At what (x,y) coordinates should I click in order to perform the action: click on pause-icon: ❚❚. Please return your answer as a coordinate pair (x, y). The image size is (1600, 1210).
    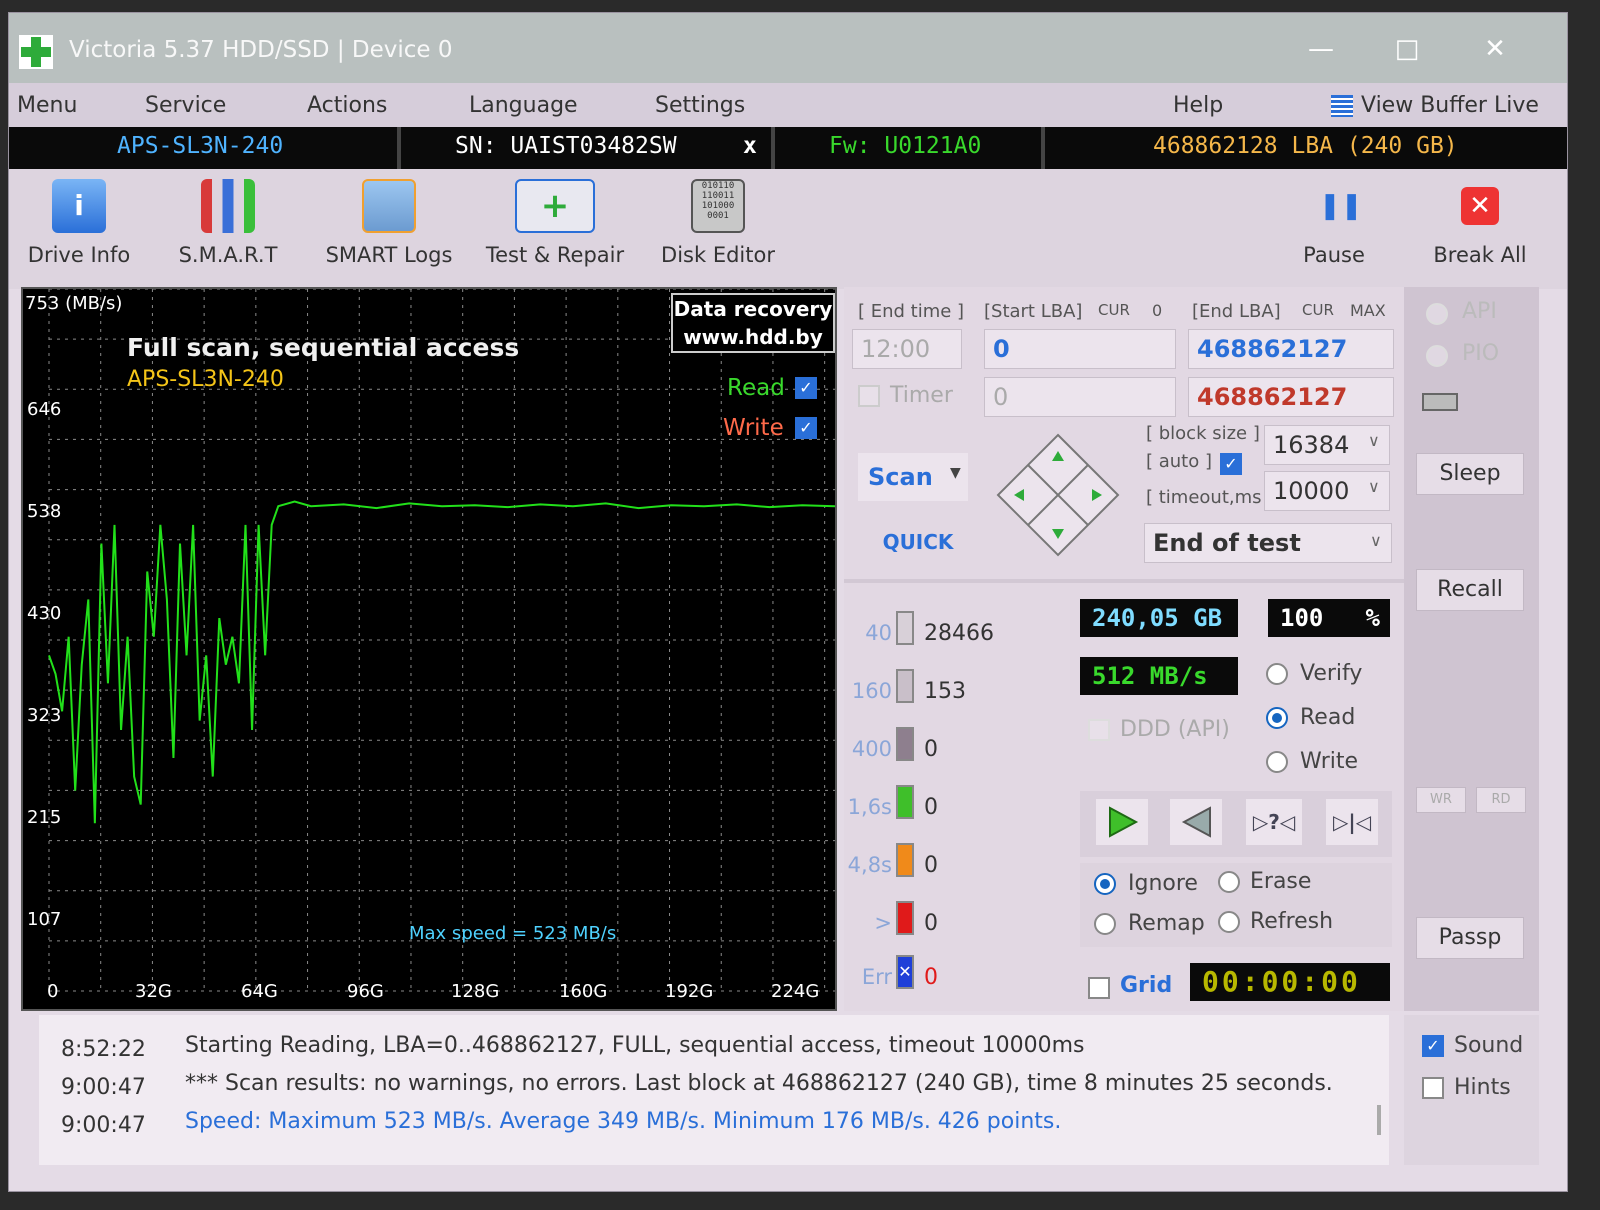
    Looking at the image, I should click on (1341, 206).